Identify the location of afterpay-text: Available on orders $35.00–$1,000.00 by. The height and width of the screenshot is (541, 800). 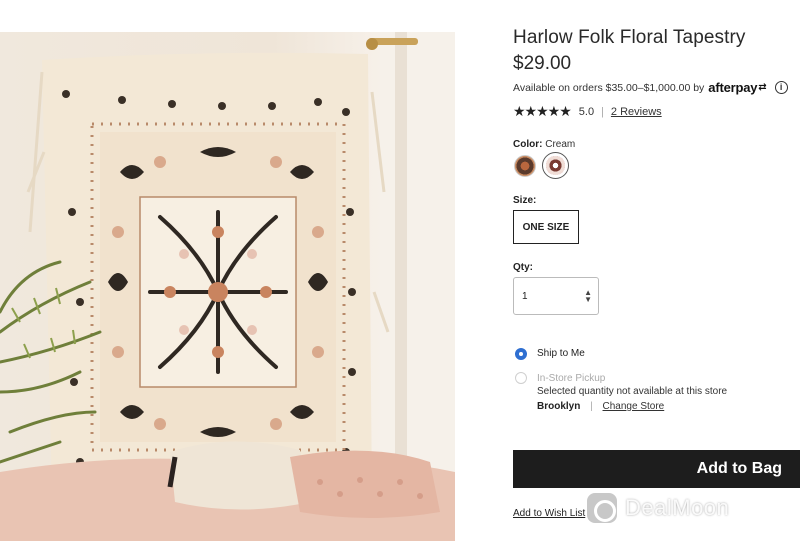
(609, 87).